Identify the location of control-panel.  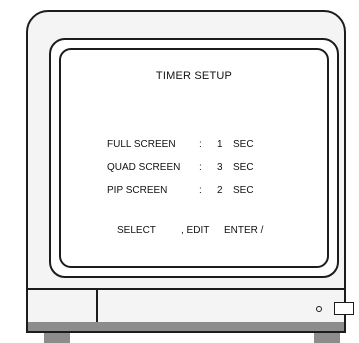
(186, 306).